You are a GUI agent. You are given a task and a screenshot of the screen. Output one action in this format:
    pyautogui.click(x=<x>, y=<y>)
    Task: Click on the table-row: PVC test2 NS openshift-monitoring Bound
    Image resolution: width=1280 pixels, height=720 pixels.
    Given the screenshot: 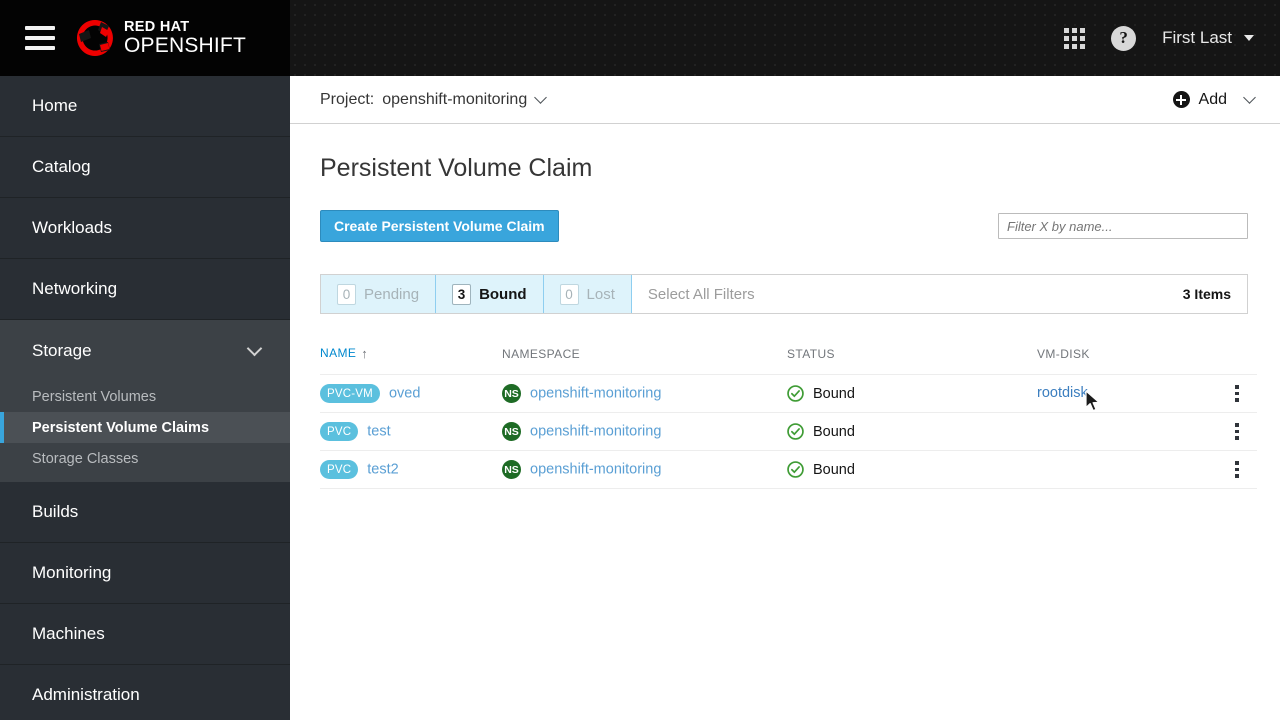 What is the action you would take?
    pyautogui.click(x=788, y=469)
    